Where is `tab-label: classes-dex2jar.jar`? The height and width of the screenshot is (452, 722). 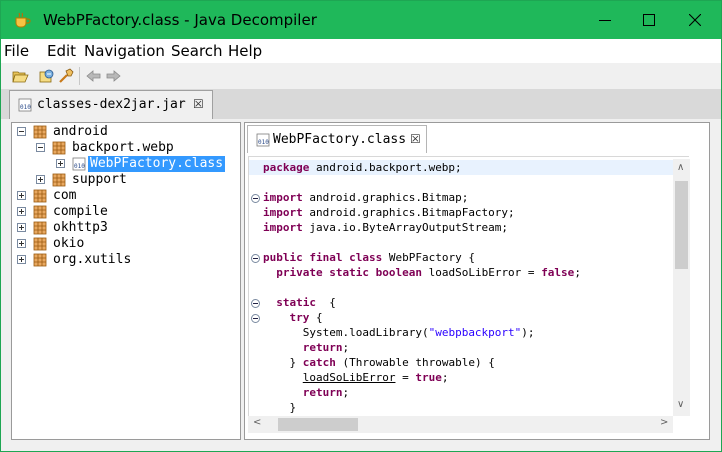 tab-label: classes-dex2jar.jar is located at coordinates (111, 104).